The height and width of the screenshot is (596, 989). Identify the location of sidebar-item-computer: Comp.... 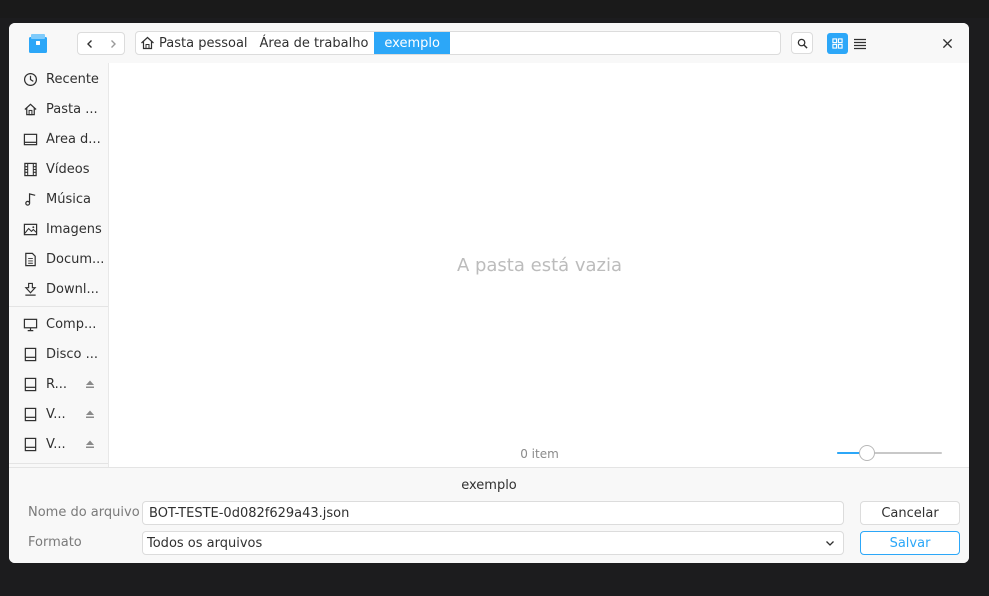
(58, 324).